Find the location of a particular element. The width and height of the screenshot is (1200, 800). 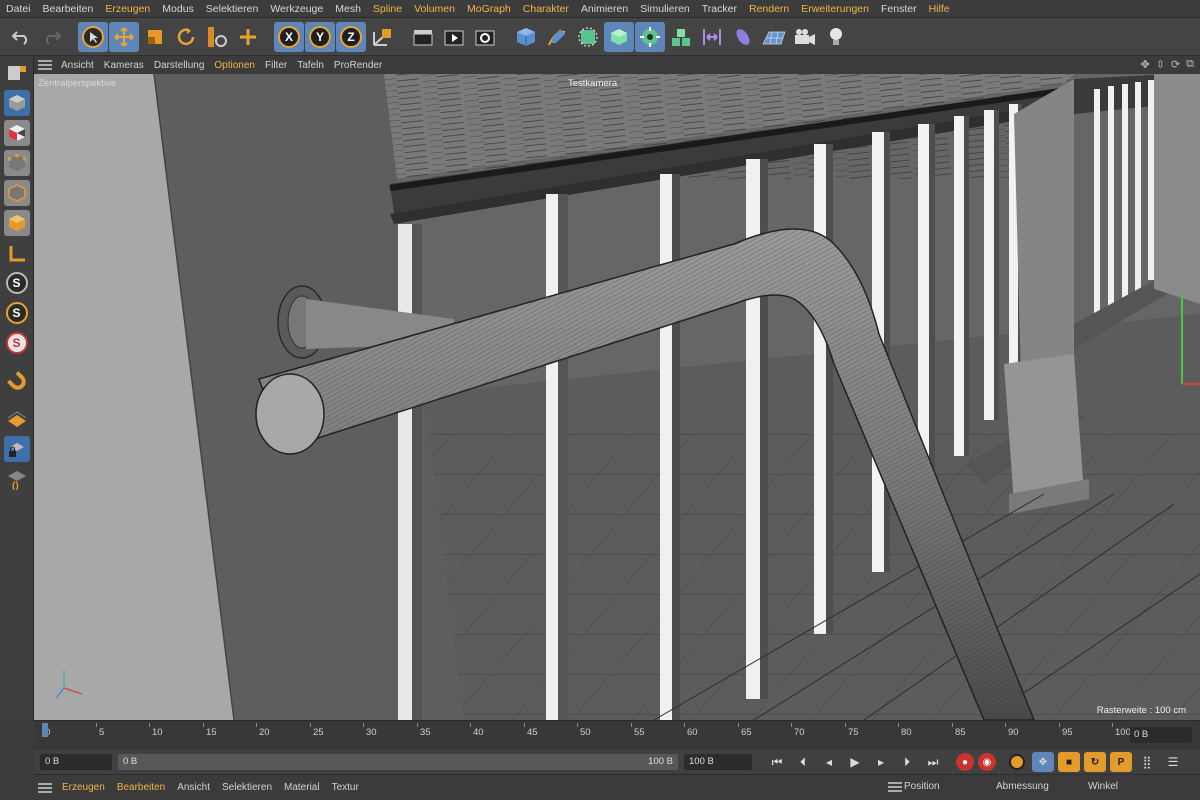

dolly-icon: ⇳ is located at coordinates (1160, 64).